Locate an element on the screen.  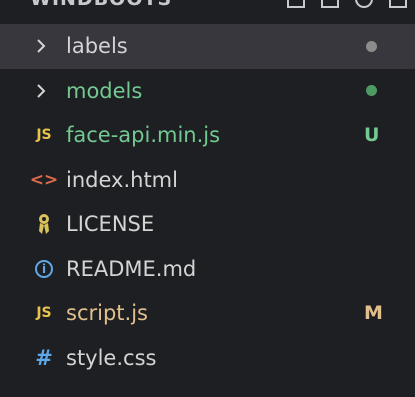
tree-item-label: script.js is located at coordinates (107, 313).